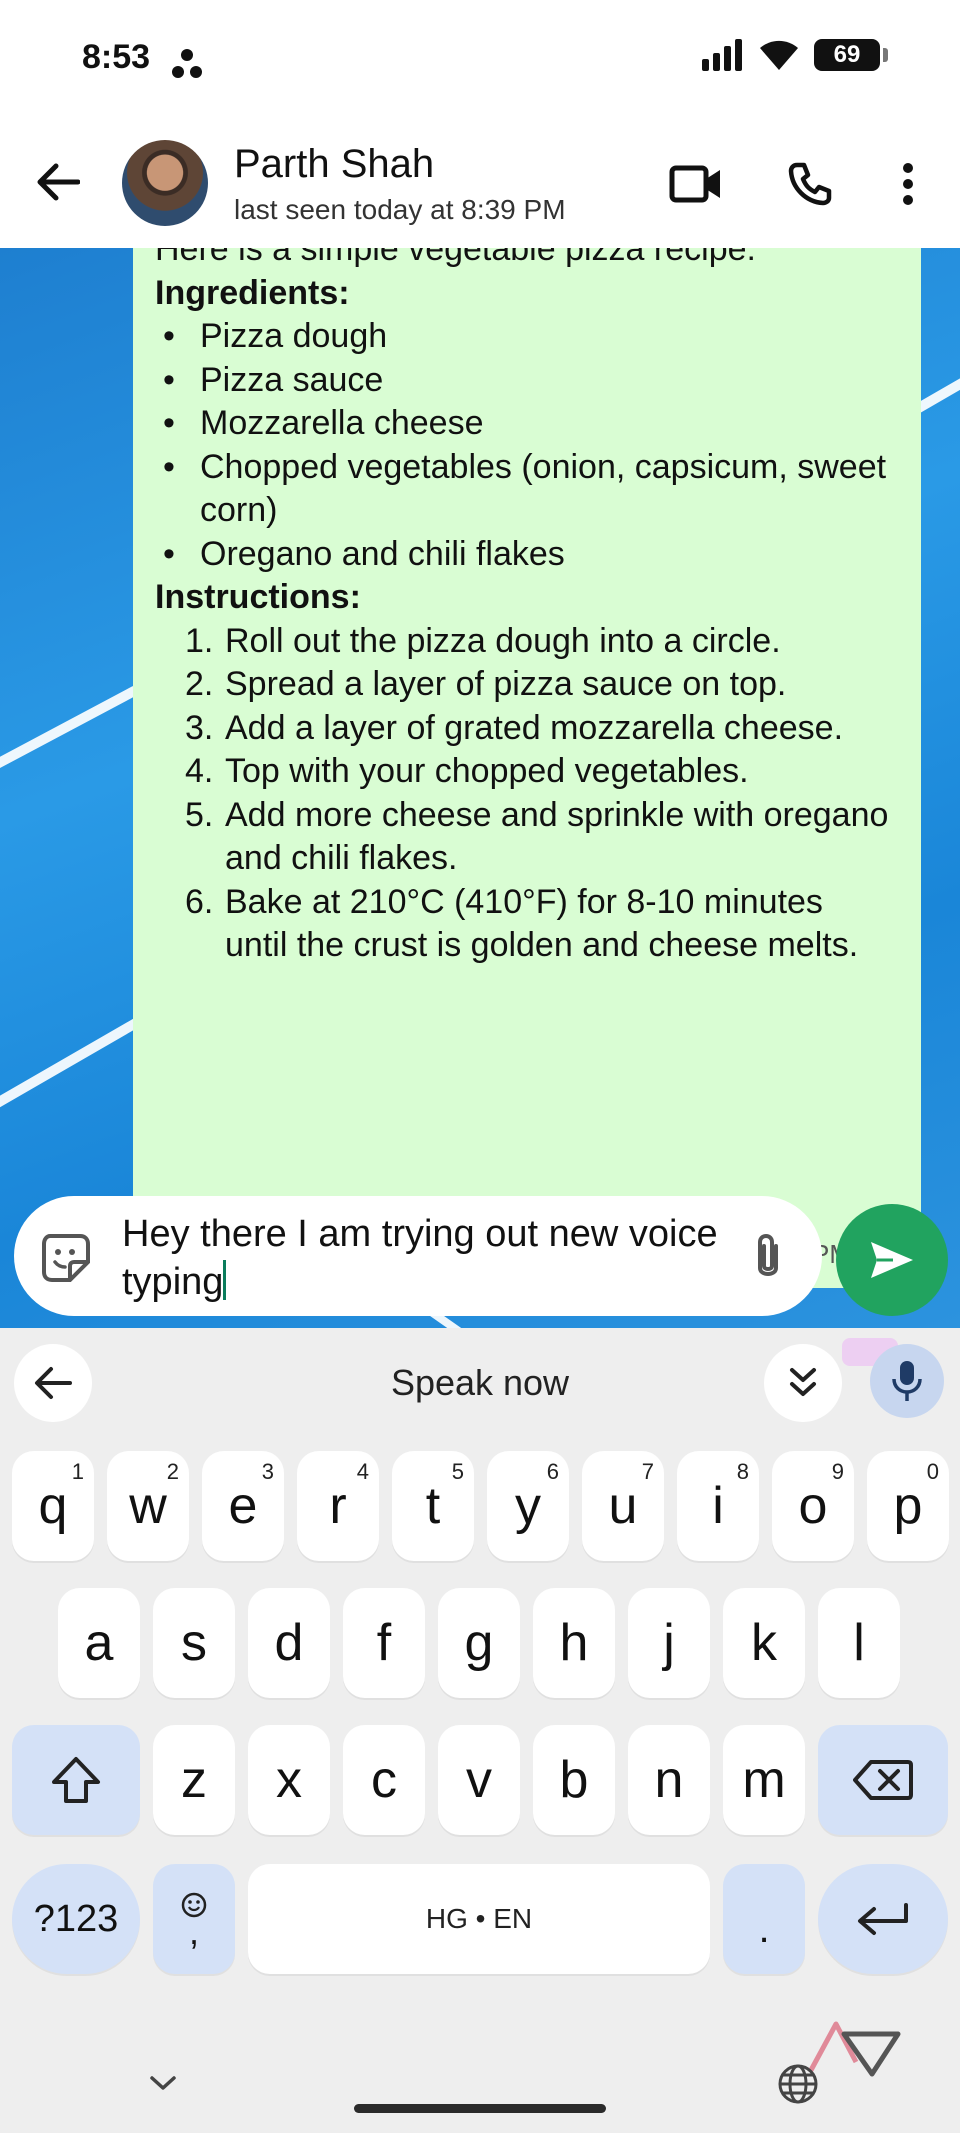 The image size is (960, 2133). I want to click on key-l: l, so click(859, 1643).